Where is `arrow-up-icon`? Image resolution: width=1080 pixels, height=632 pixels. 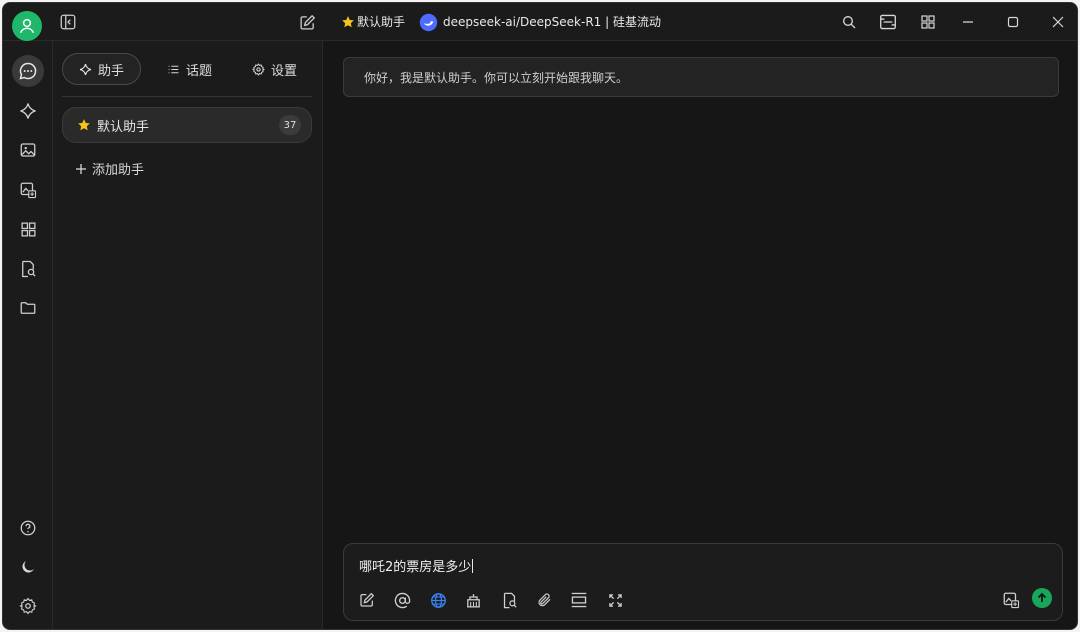
arrow-up-icon is located at coordinates (1042, 597).